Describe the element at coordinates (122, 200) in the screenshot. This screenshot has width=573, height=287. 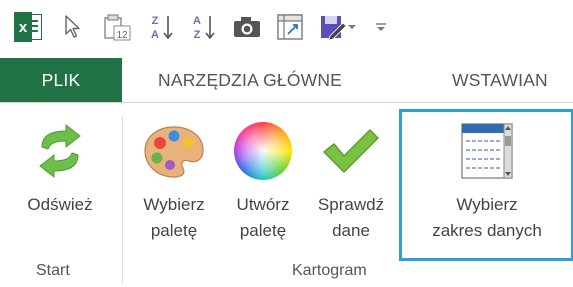
I see `group-separator` at that location.